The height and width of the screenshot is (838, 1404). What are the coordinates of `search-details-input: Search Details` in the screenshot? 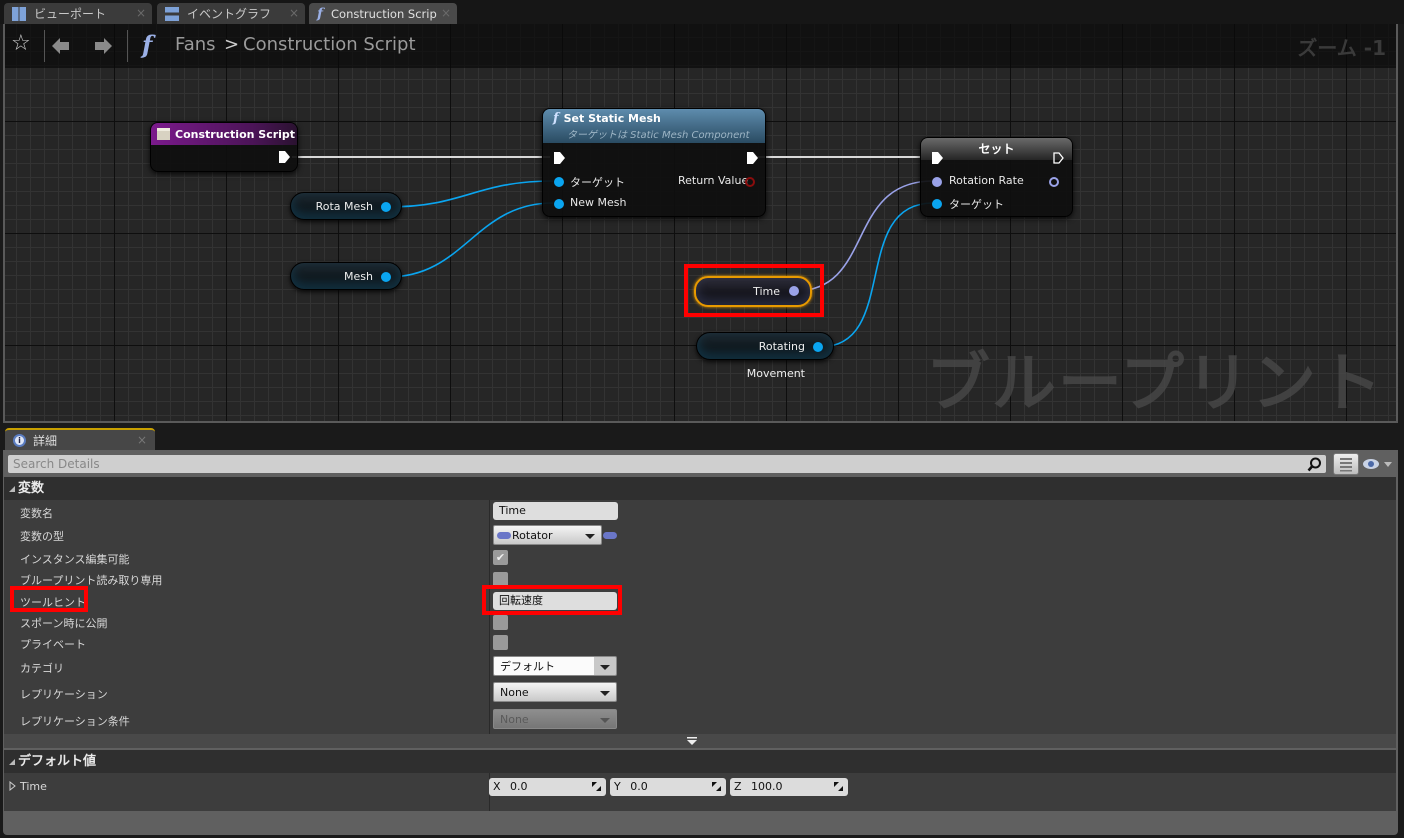 It's located at (667, 464).